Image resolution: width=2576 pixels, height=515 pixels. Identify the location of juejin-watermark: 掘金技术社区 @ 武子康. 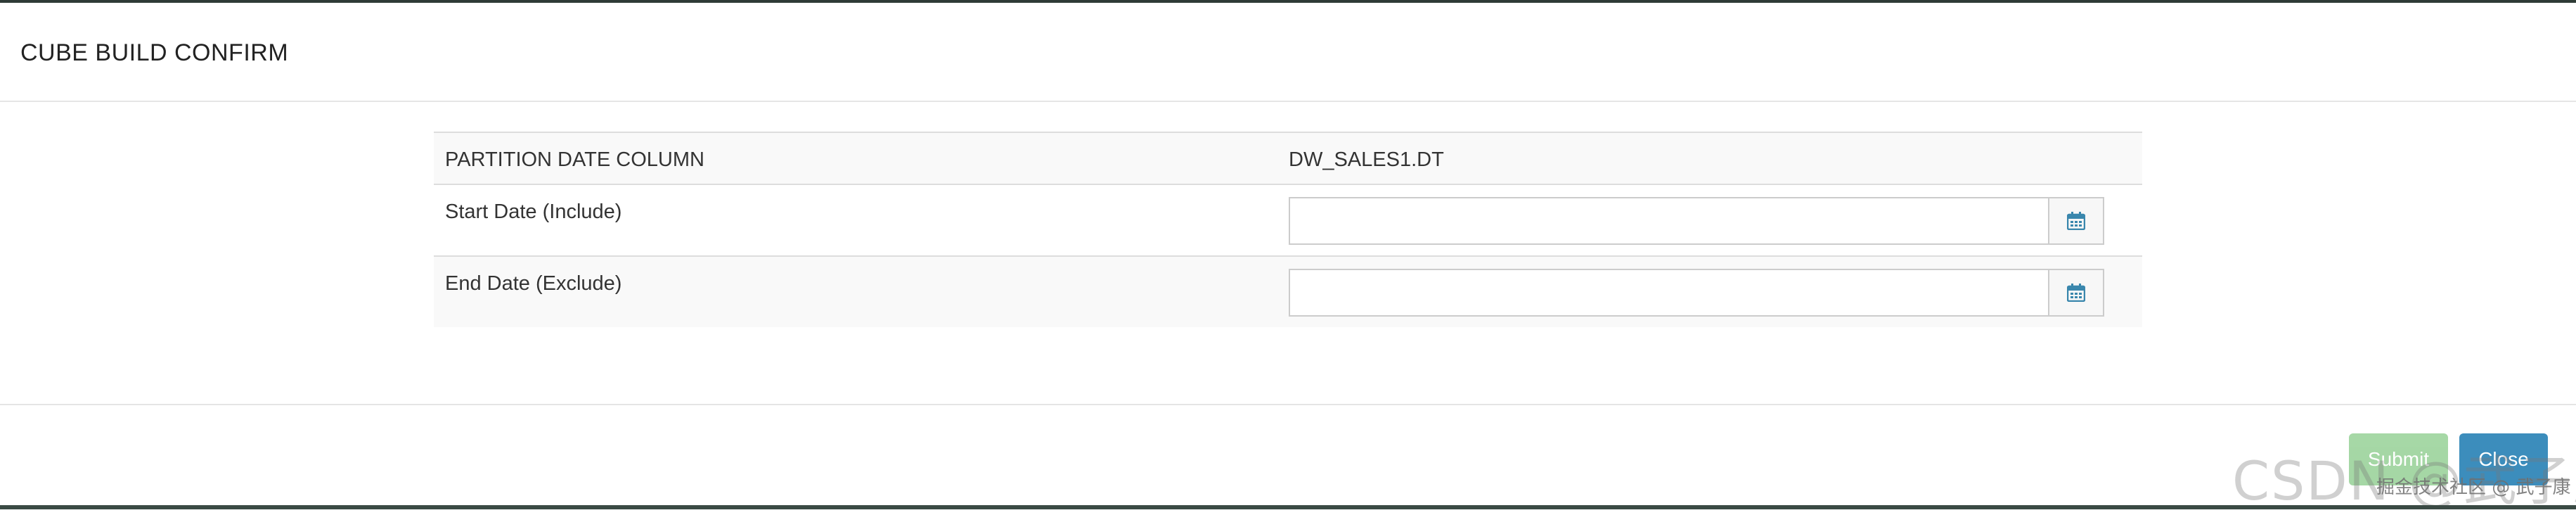
(2473, 487).